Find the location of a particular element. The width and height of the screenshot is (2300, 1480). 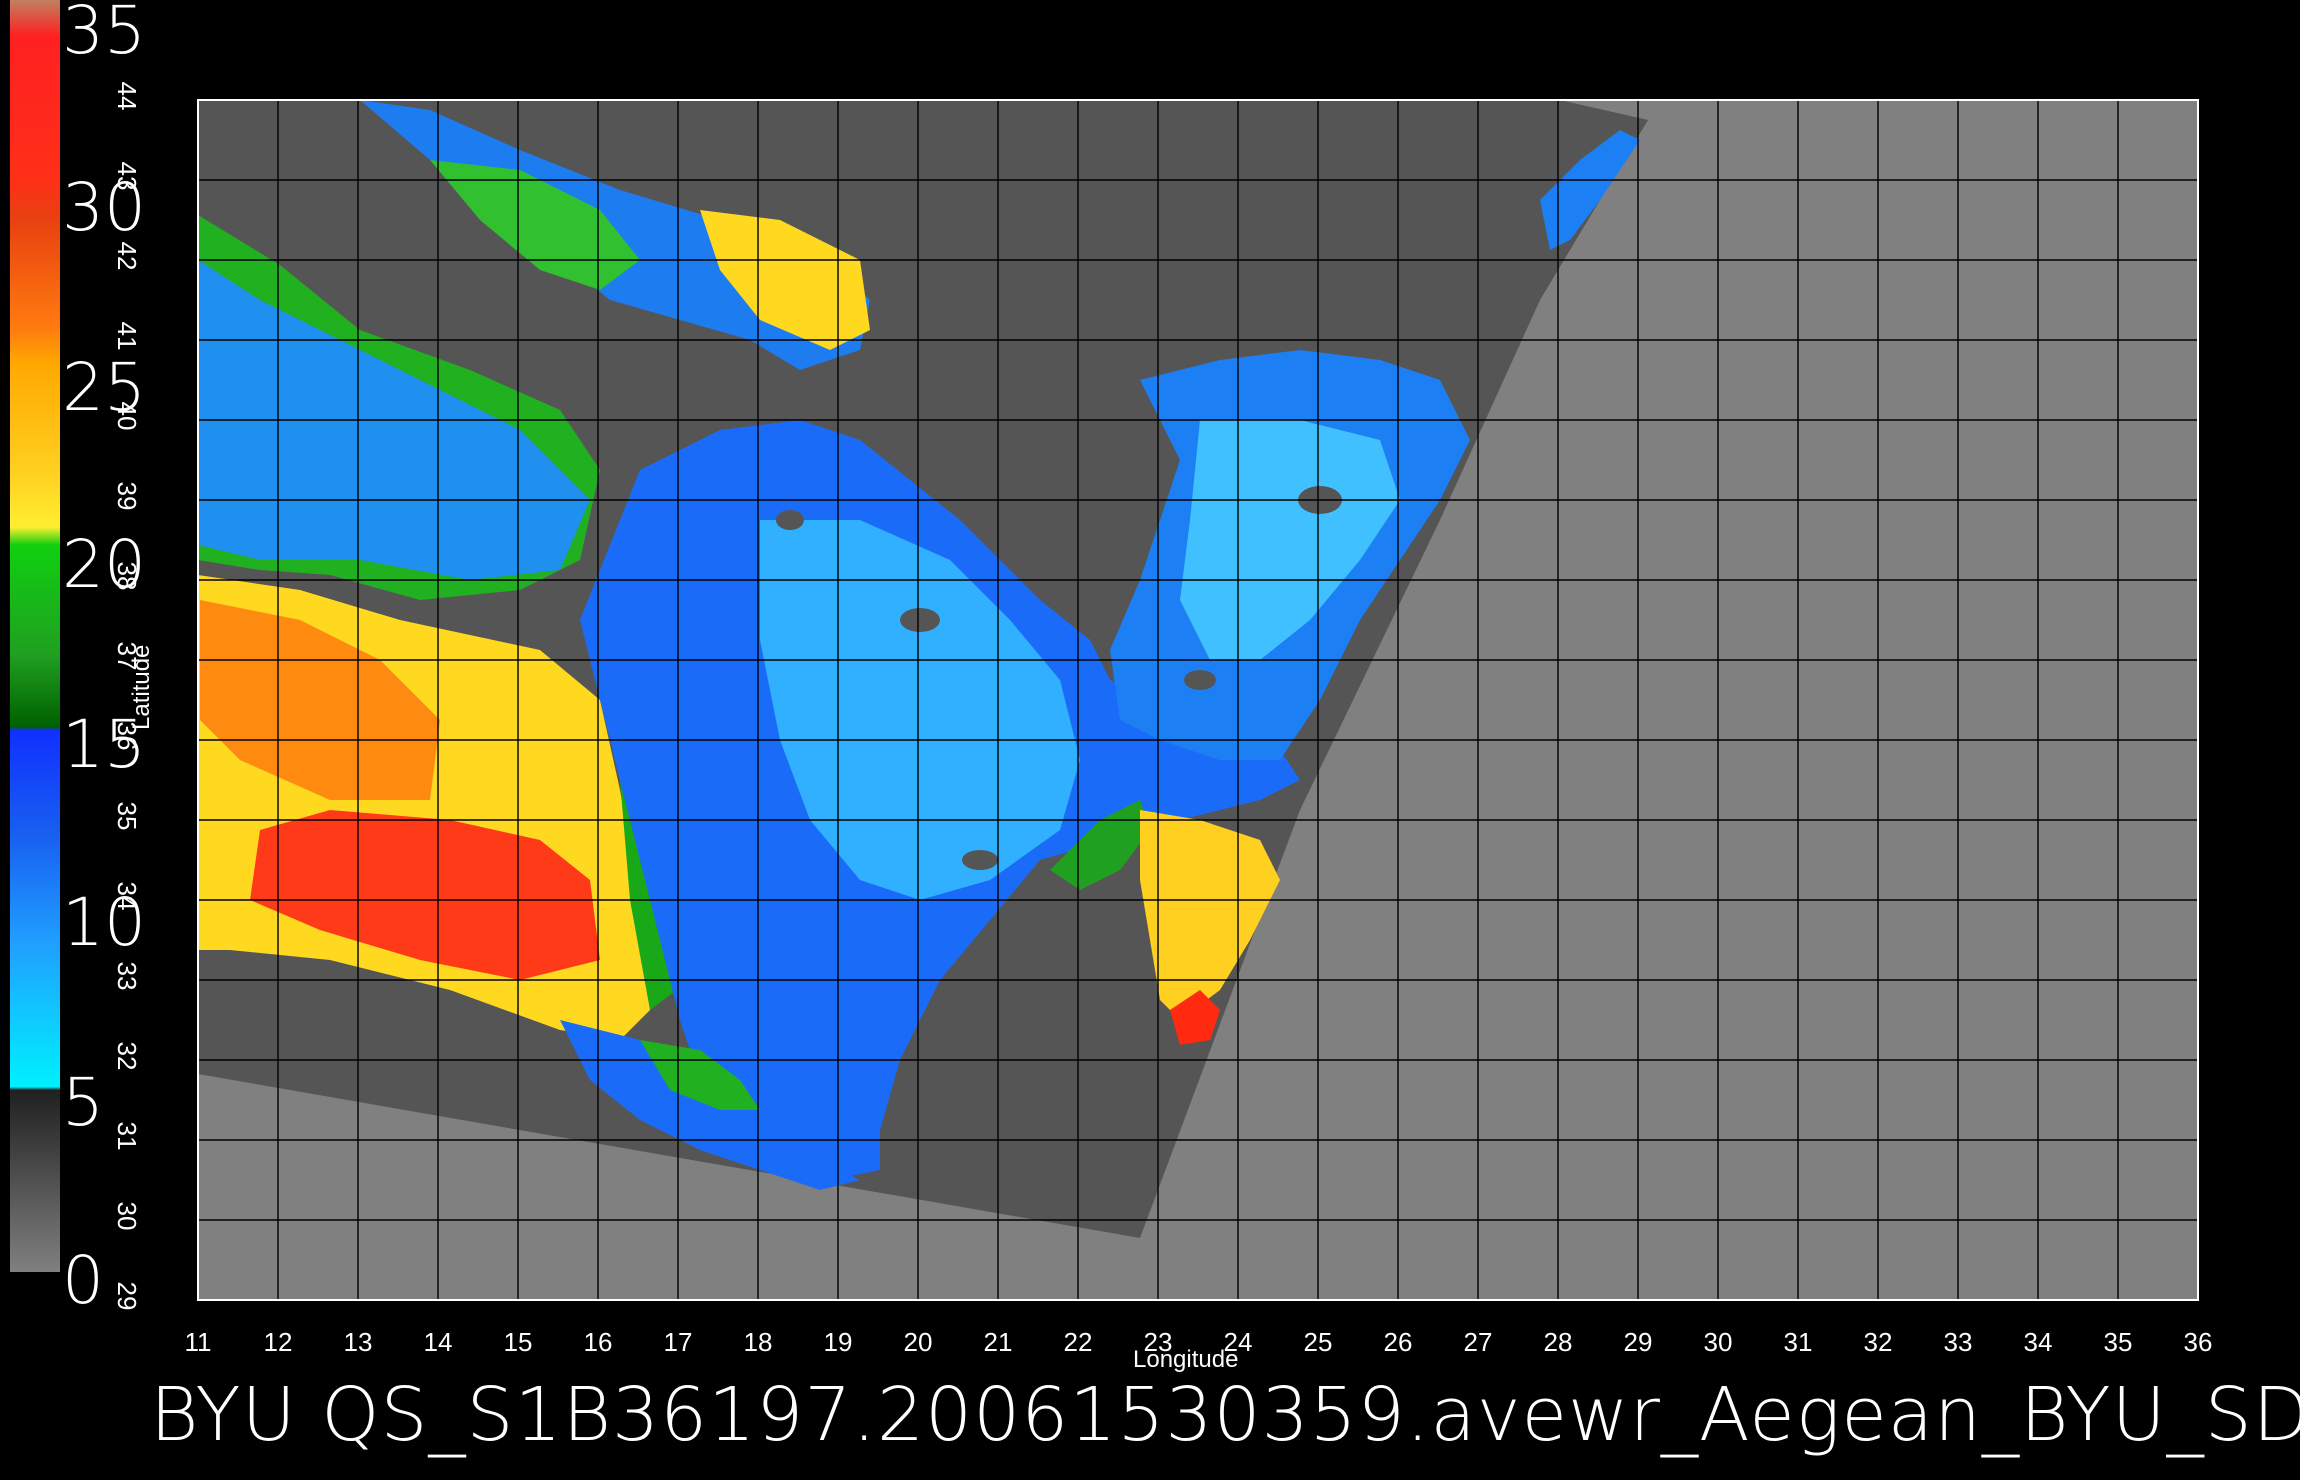

y-tick-label: 42 is located at coordinates (127, 256).